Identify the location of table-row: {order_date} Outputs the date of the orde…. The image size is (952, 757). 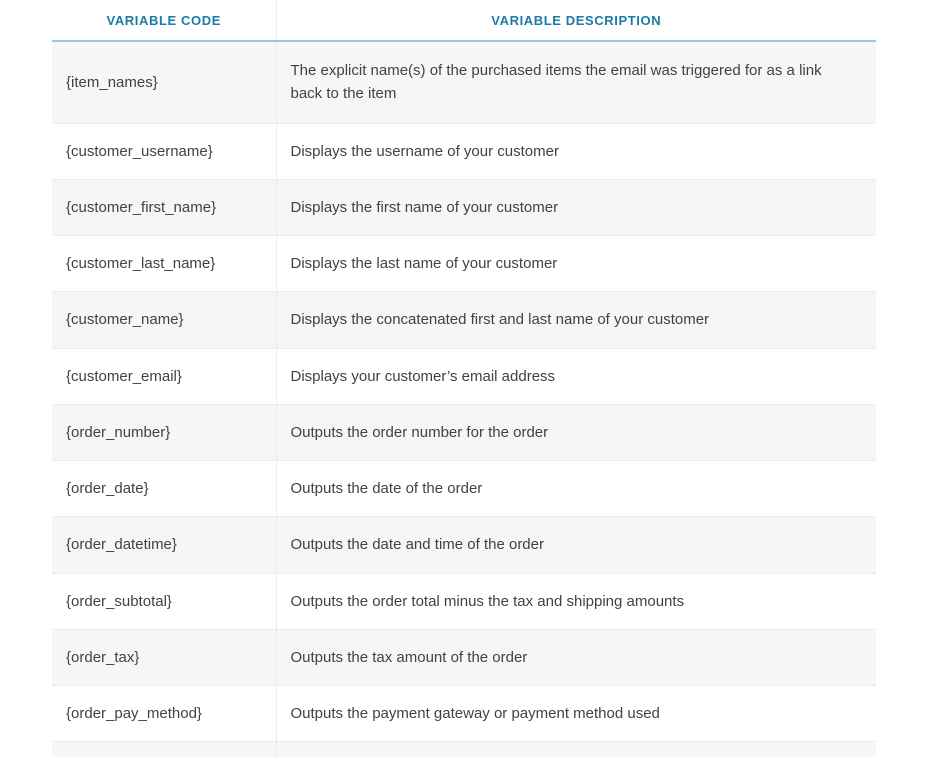
(464, 489).